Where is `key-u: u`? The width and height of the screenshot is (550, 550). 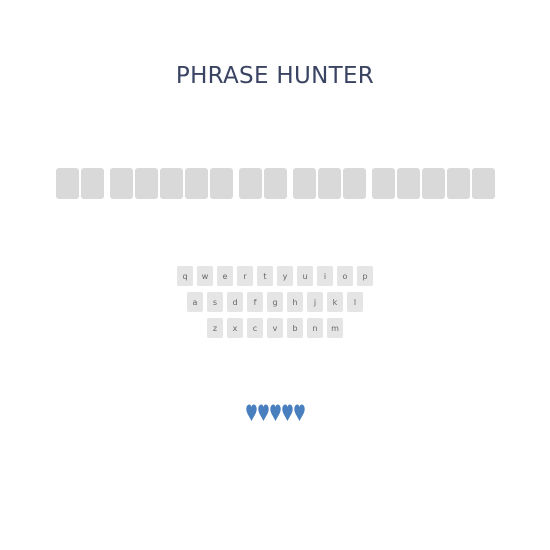
key-u: u is located at coordinates (305, 276).